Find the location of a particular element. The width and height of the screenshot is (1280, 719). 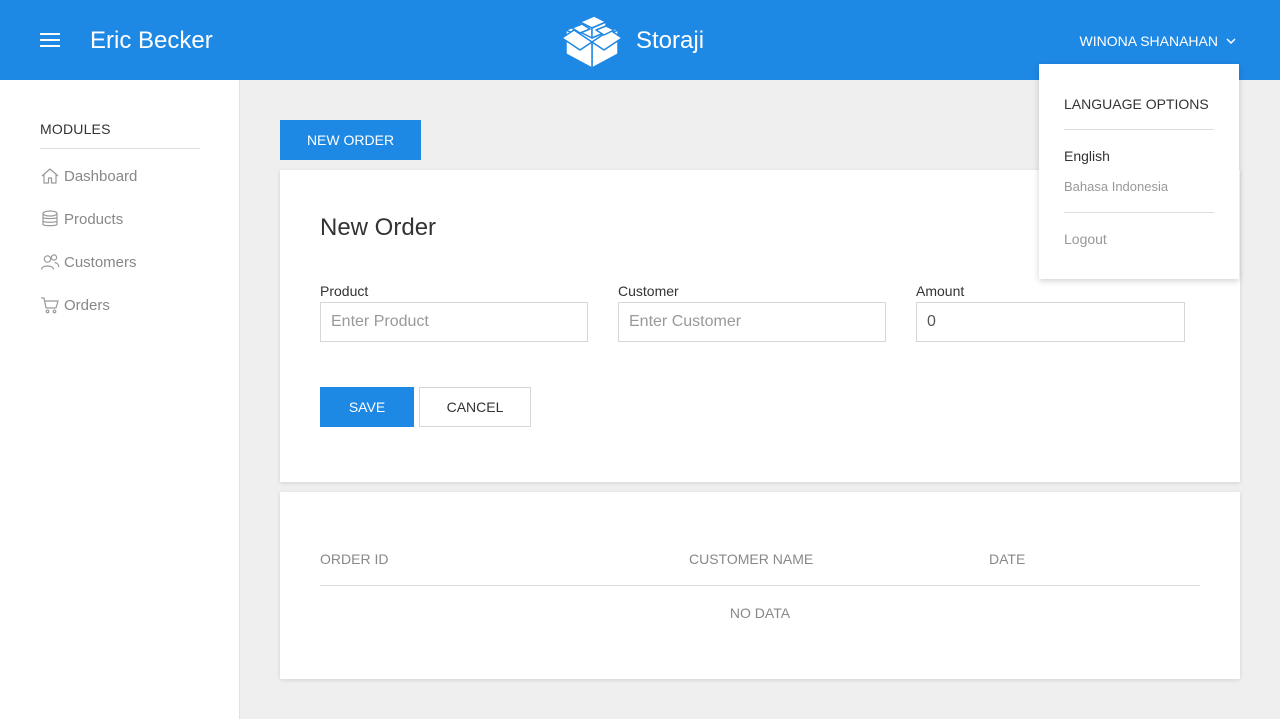

logout-link: Logout is located at coordinates (1085, 239).